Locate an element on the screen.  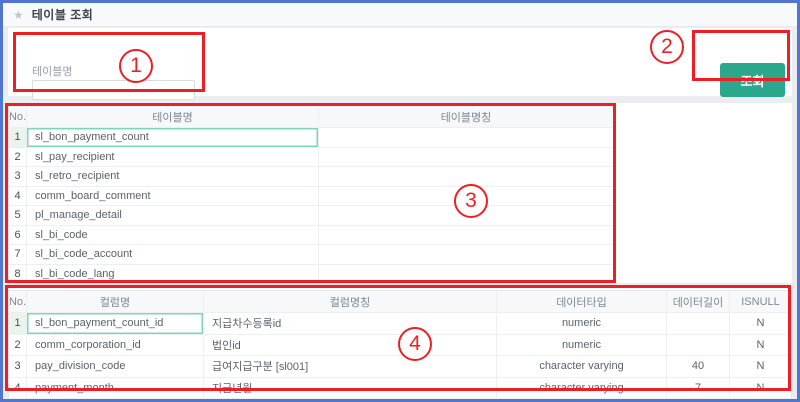
column-title-cell: 법인id is located at coordinates (350, 344).